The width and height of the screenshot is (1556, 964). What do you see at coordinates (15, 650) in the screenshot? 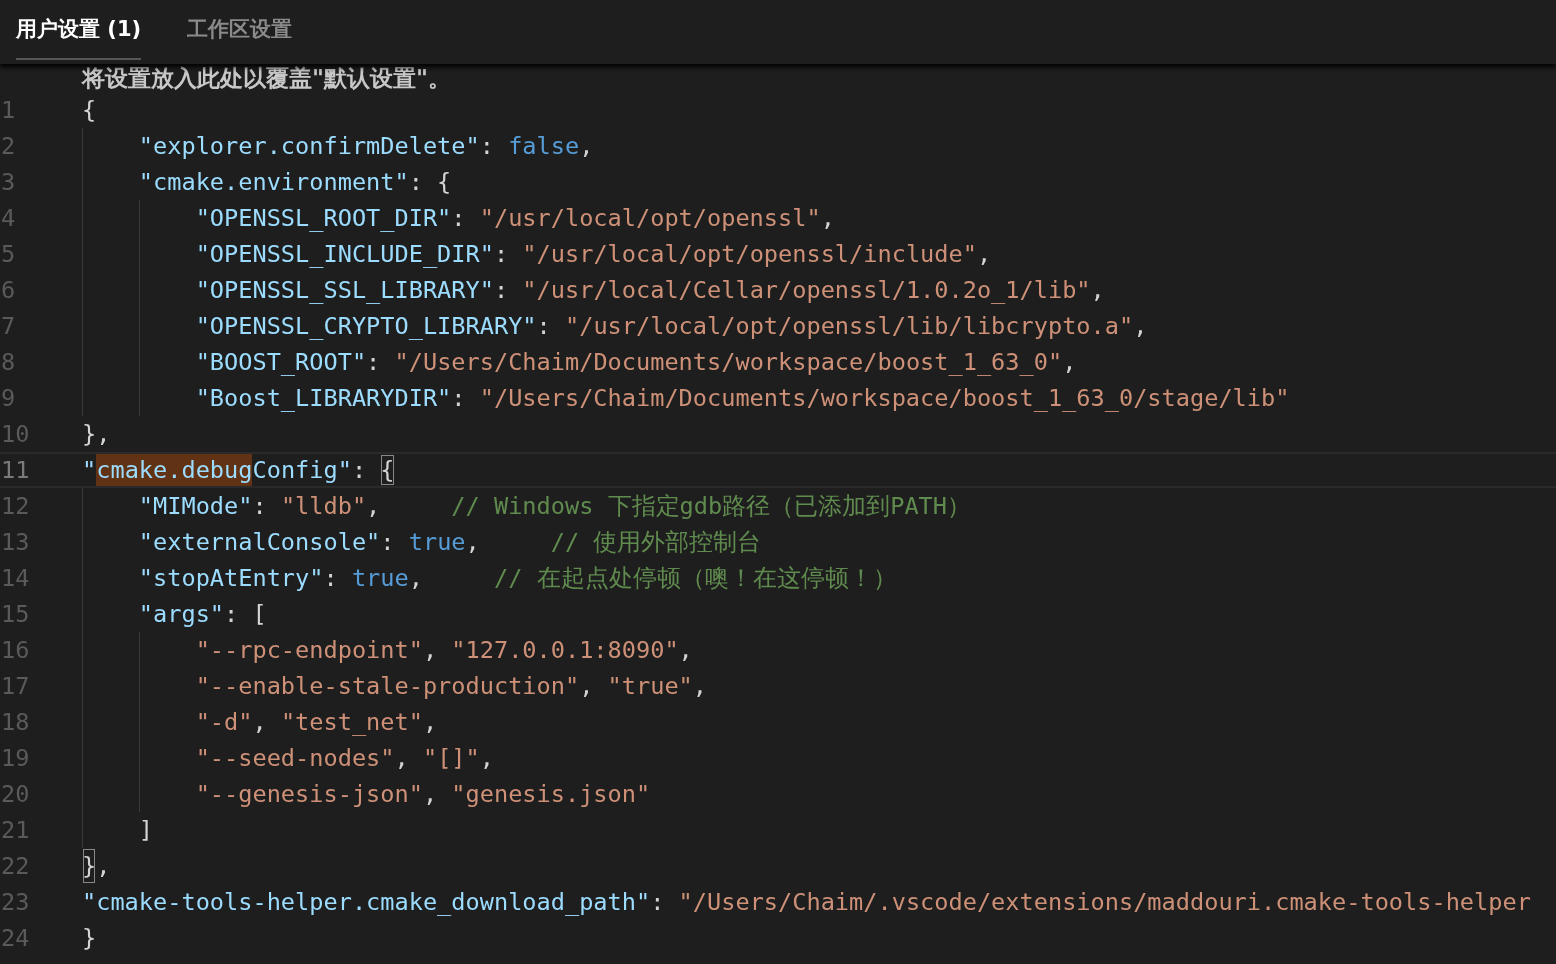
I see `line-number: 16` at bounding box center [15, 650].